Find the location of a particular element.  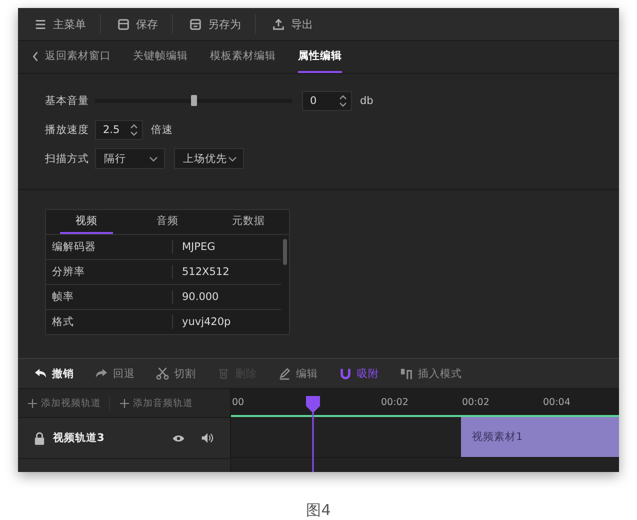

track-name: 视频轨道3 is located at coordinates (79, 438).